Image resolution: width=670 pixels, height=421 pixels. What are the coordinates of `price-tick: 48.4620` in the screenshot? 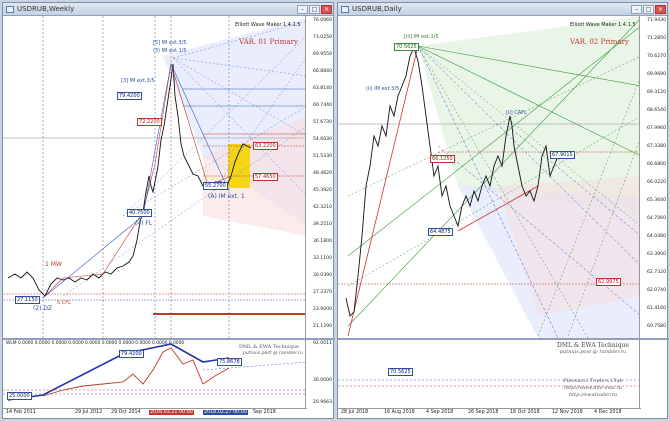 It's located at (322, 173).